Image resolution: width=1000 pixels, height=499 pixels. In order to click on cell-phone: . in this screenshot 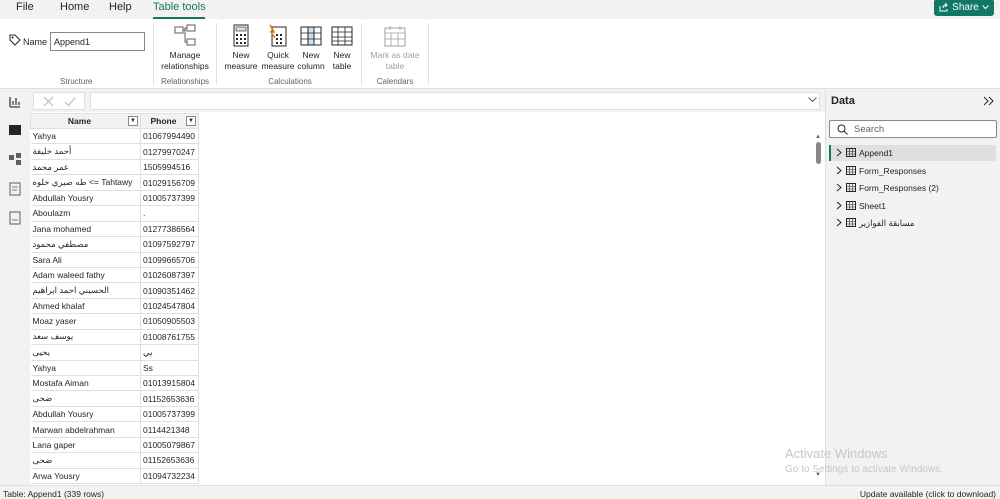, I will do `click(169, 213)`.